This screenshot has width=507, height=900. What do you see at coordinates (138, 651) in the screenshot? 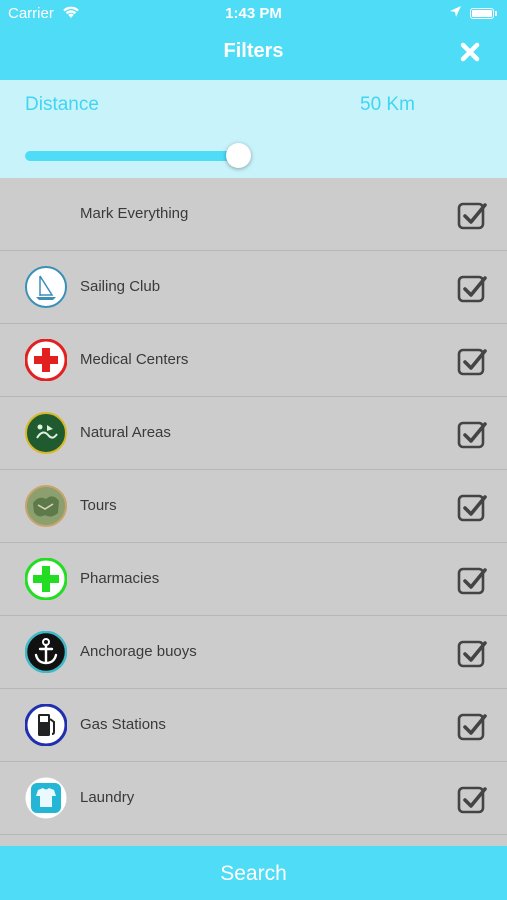
I see `list-item-label: Anchorage buoys` at bounding box center [138, 651].